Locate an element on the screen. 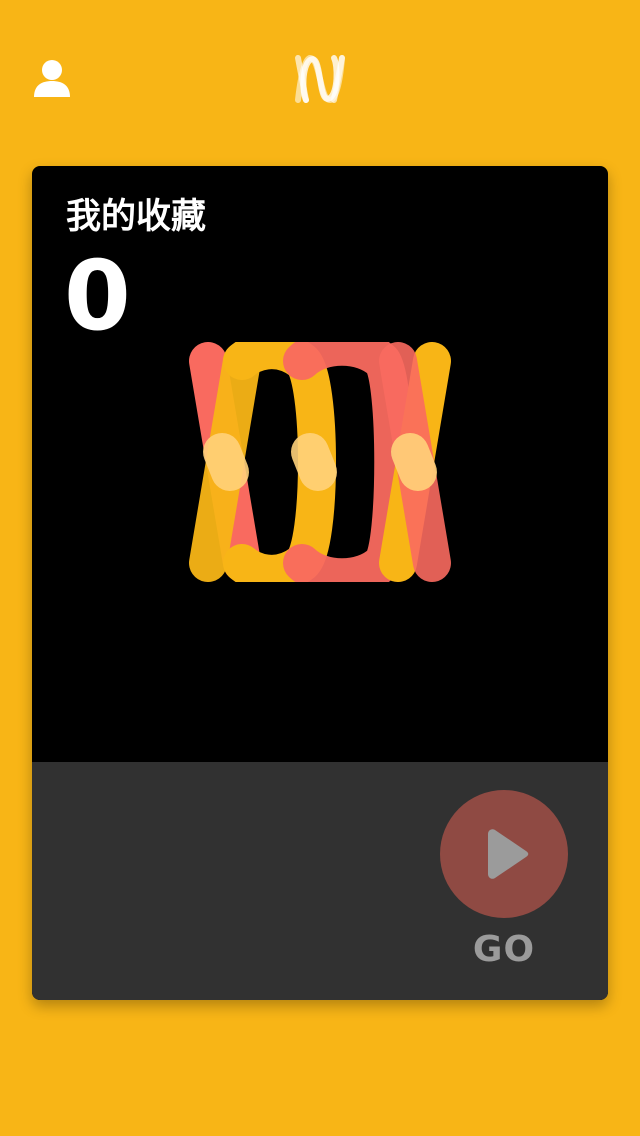 The width and height of the screenshot is (640, 1136). loops-logo-icon is located at coordinates (320, 462).